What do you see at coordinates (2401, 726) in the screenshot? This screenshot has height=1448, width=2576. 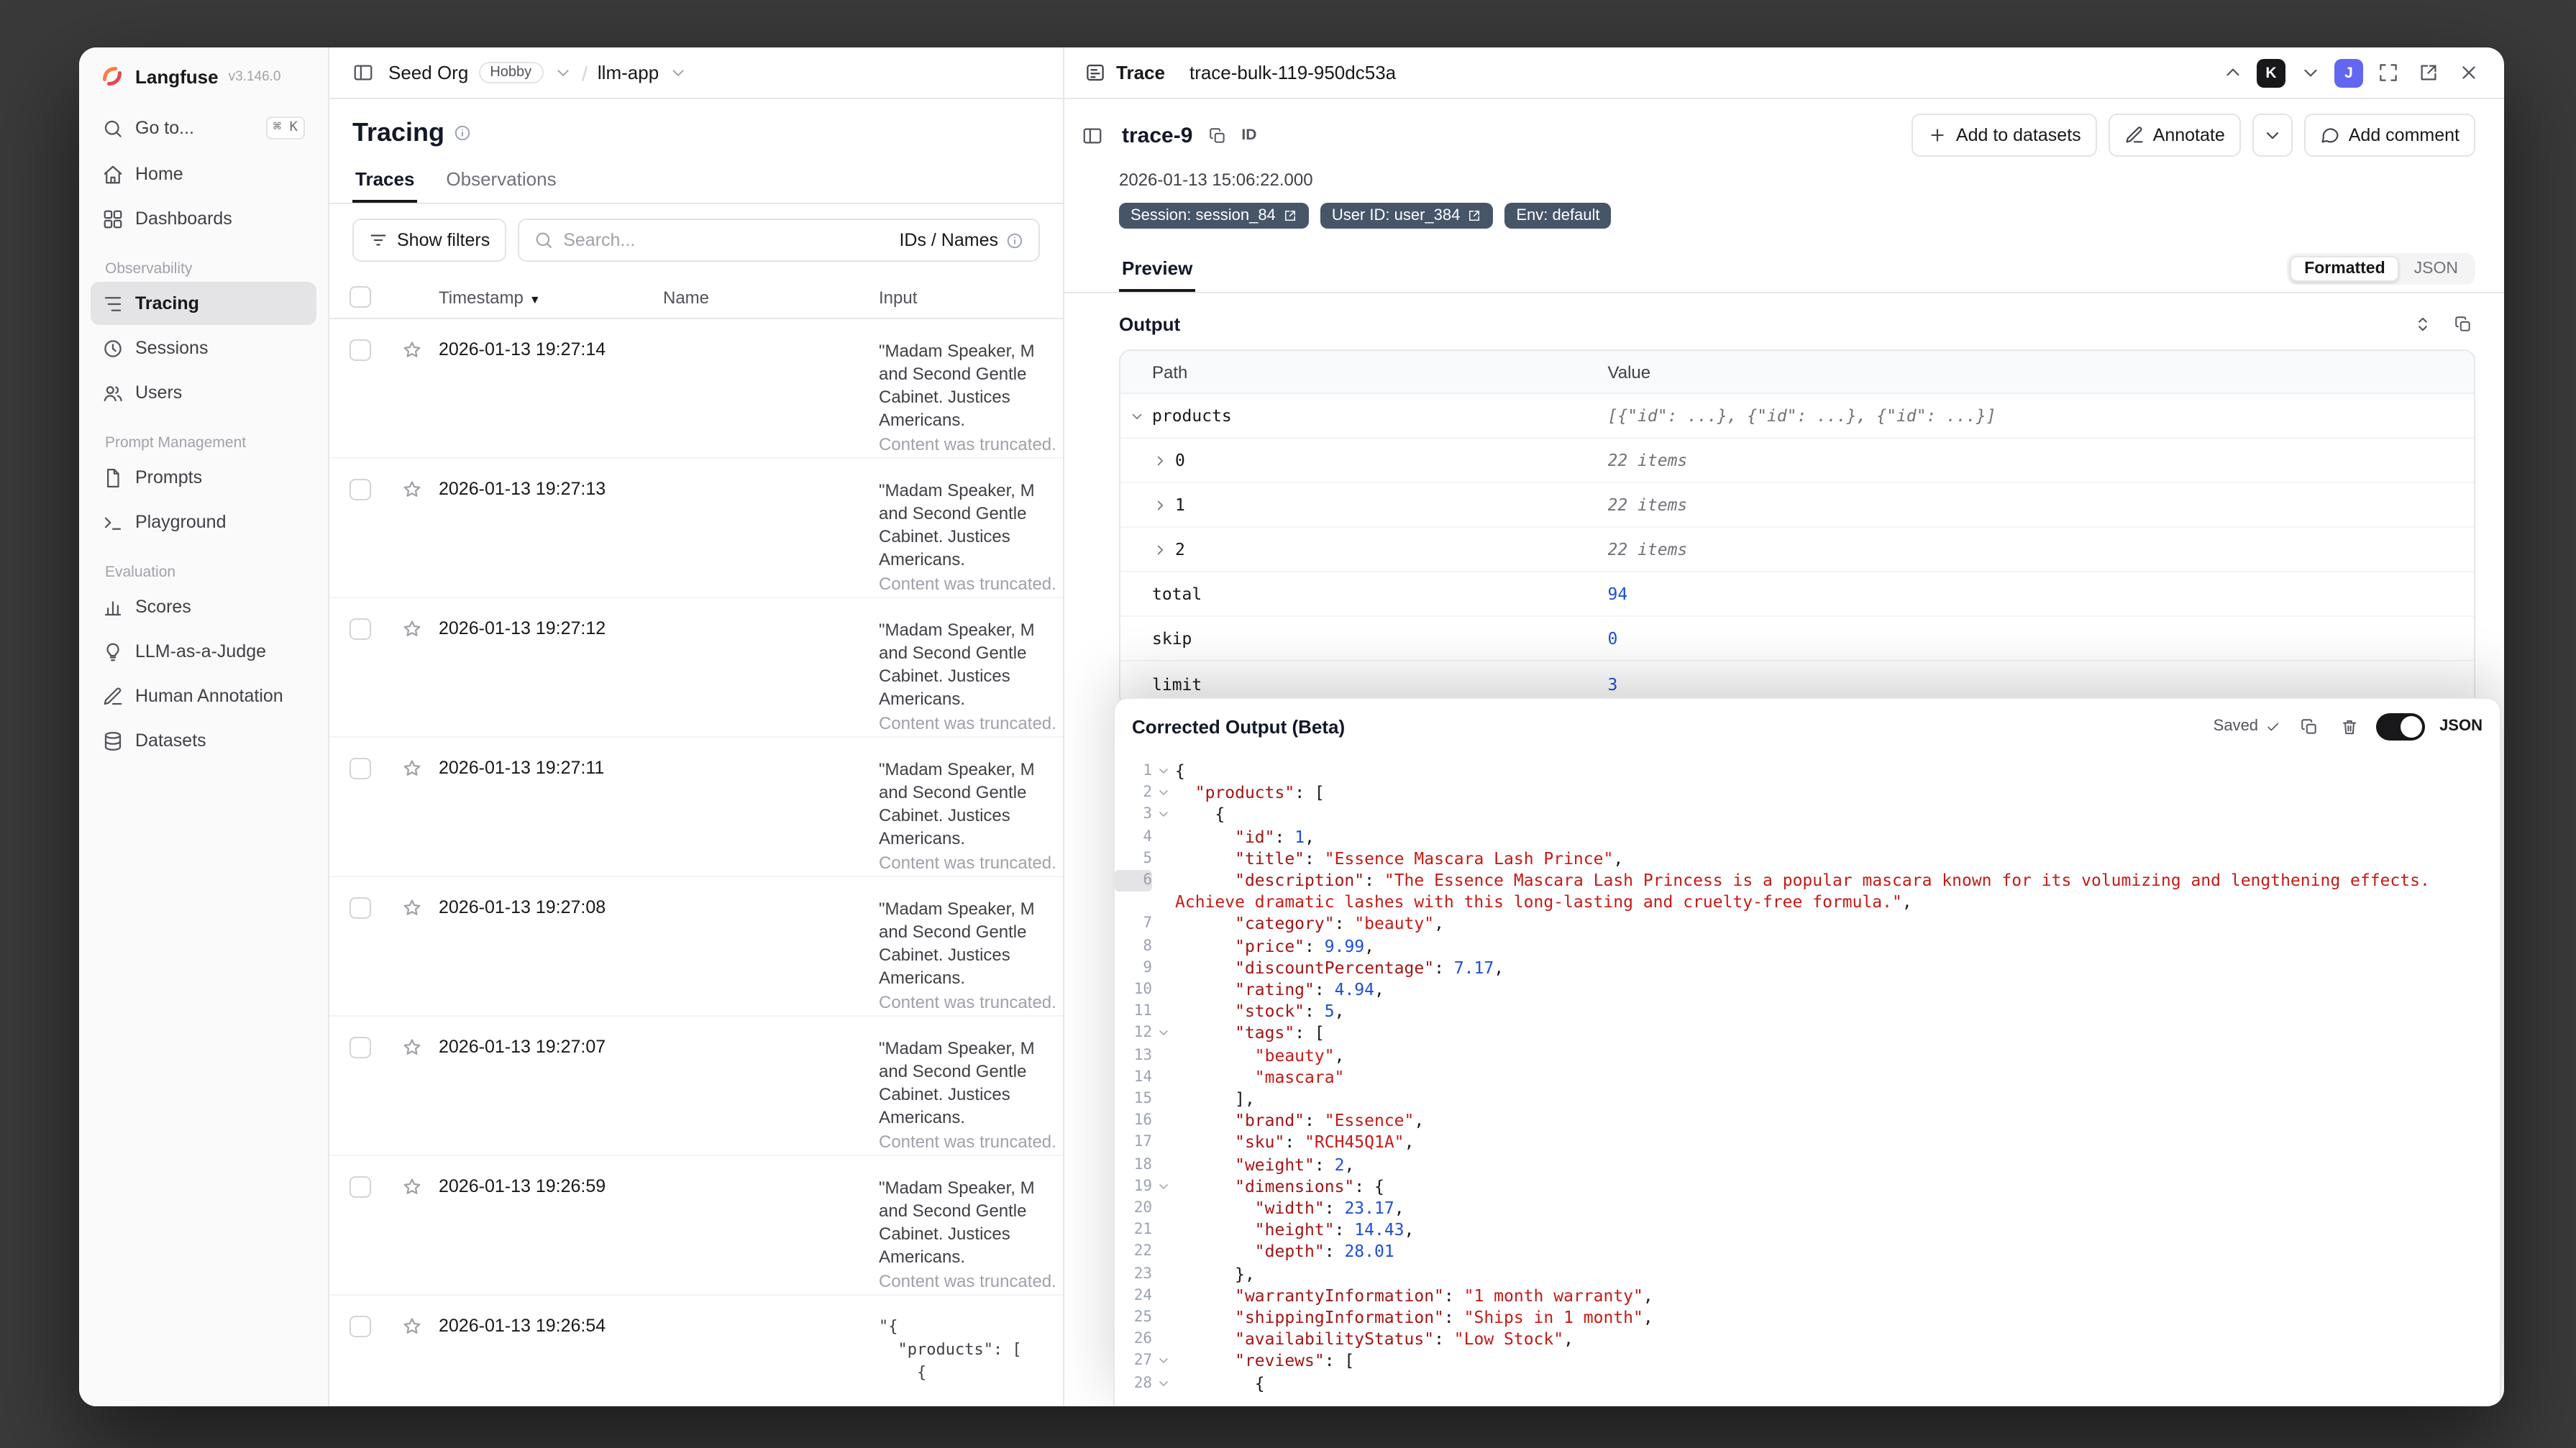 I see `json-toggle` at bounding box center [2401, 726].